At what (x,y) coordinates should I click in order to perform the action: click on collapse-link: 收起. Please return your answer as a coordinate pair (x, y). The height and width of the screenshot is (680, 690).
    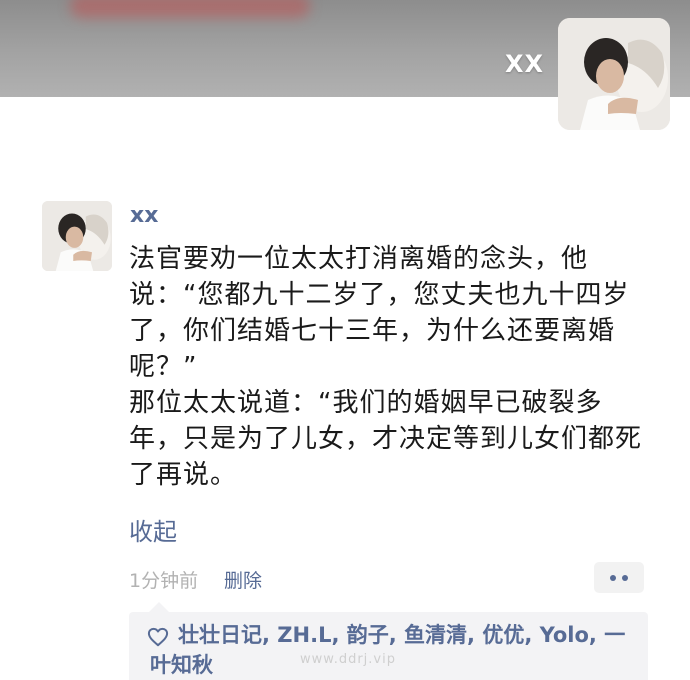
    Looking at the image, I should click on (153, 529).